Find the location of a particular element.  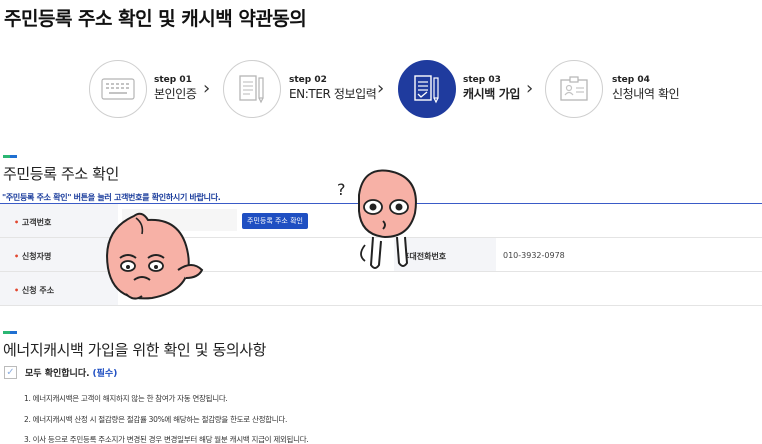

keyboard-icon is located at coordinates (118, 89).